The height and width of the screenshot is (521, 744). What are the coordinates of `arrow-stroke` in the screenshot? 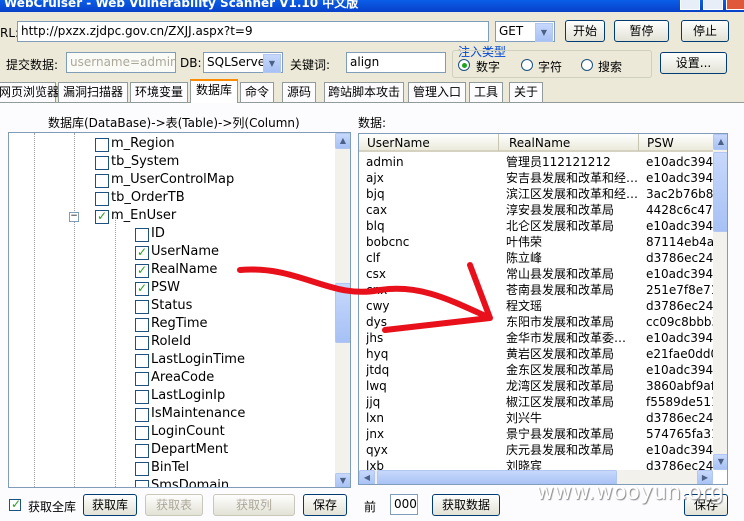 It's located at (365, 297).